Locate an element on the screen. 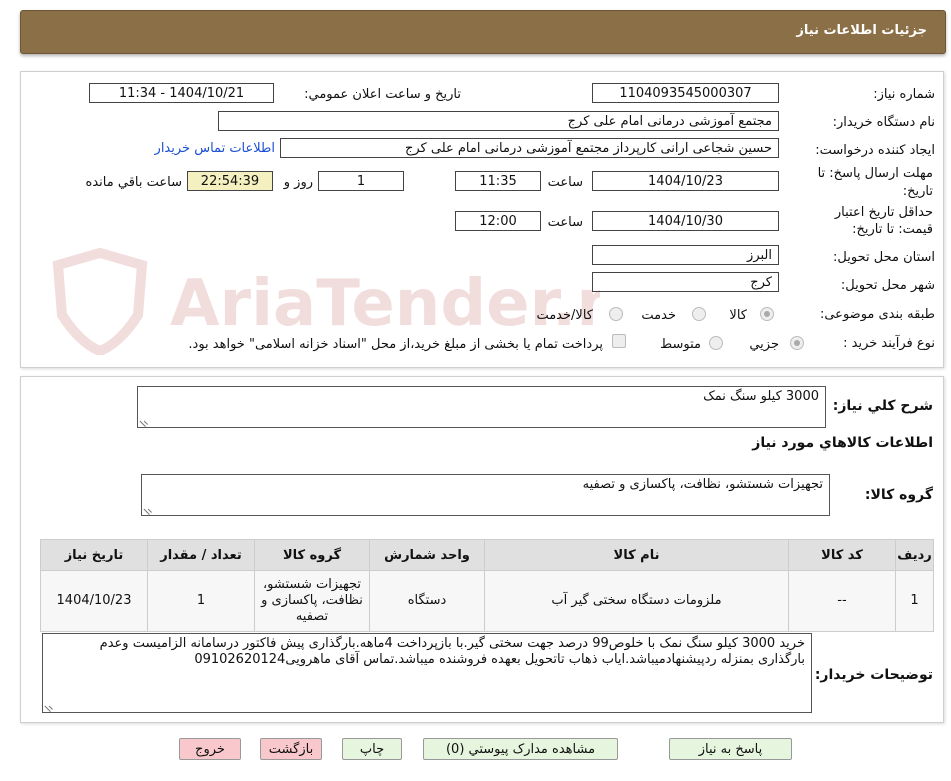  goods-group-label: گروه کالا: is located at coordinates (898, 495).